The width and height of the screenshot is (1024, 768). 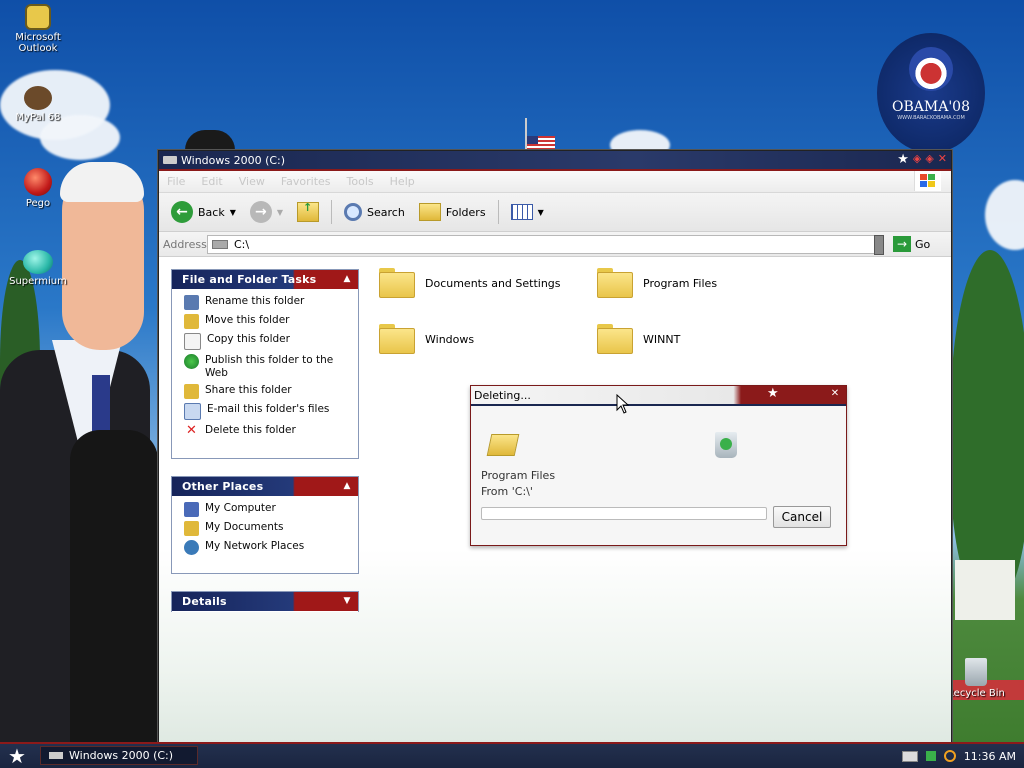 I want to click on go-button: → Go, so click(x=911, y=244).